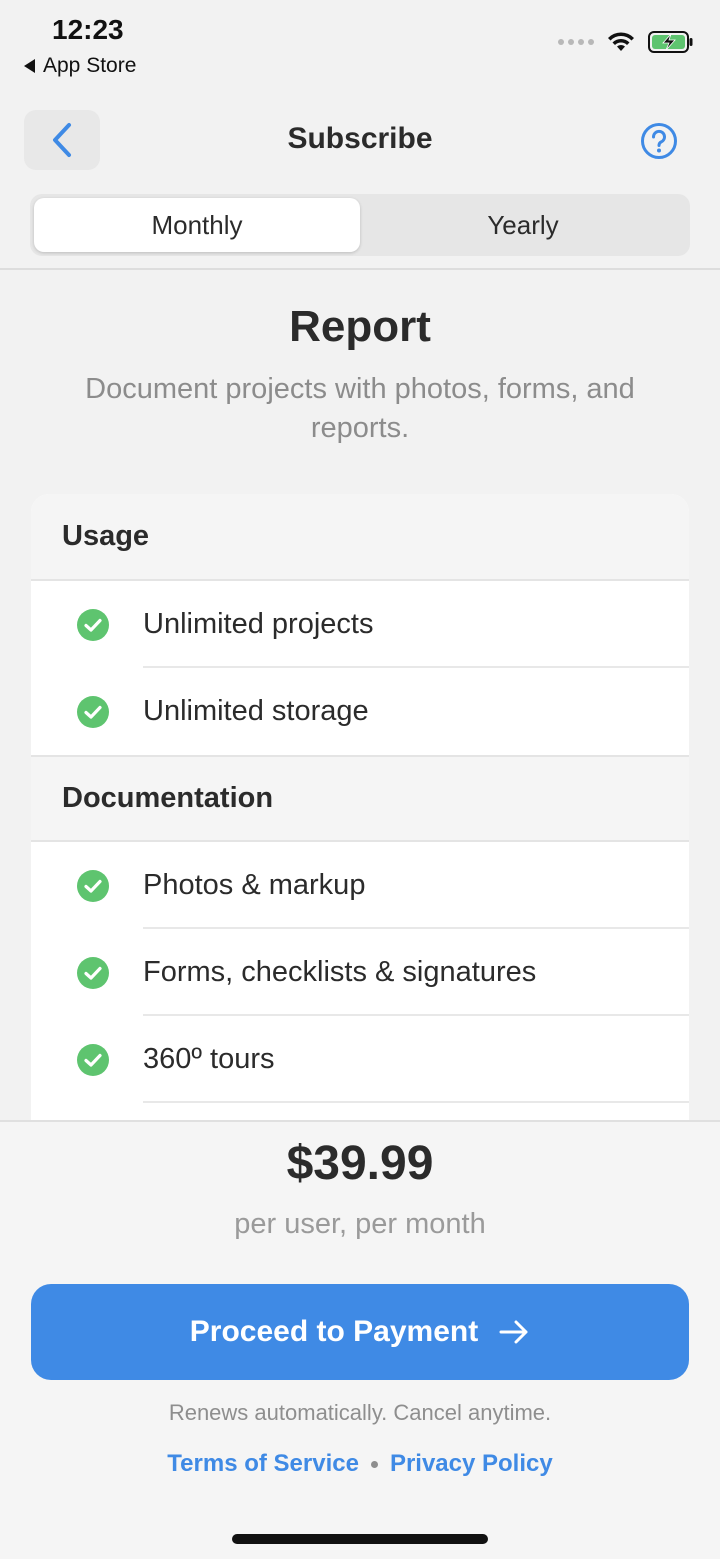  I want to click on feature-item-partial, so click(360, 1111).